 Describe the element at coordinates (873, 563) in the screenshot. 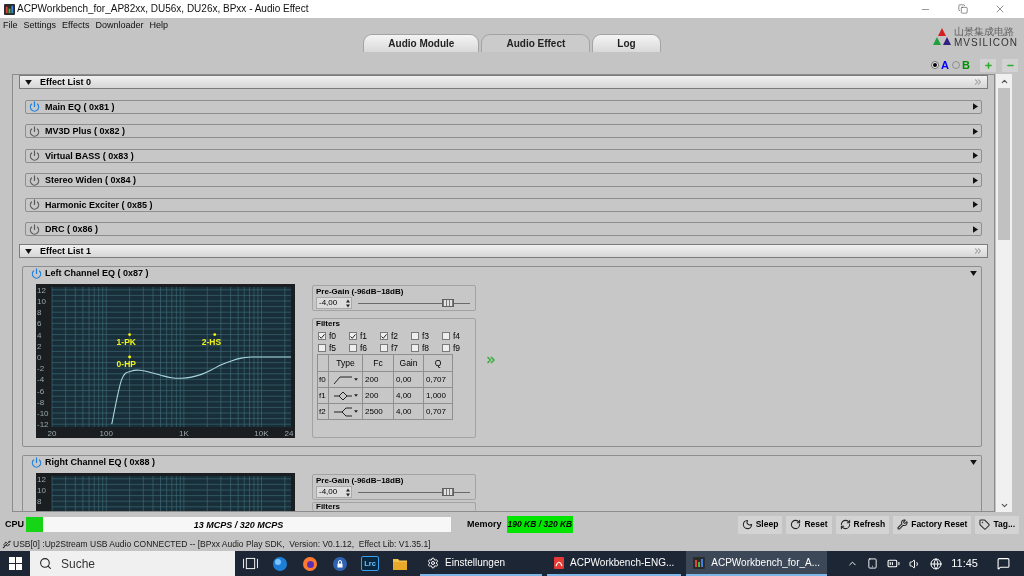

I see `tablet-icon` at that location.